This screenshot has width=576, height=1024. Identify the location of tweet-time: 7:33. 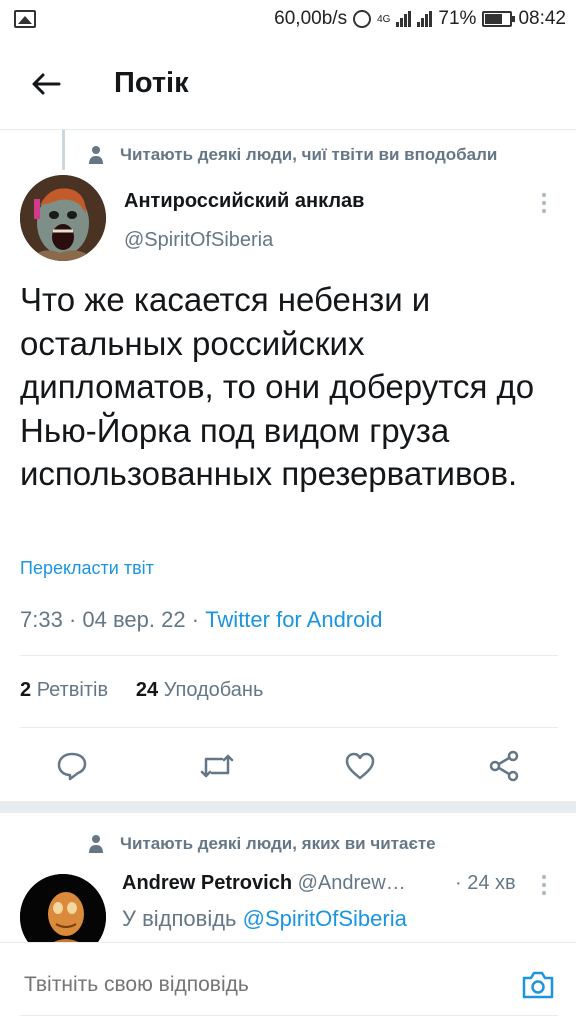
(41, 619).